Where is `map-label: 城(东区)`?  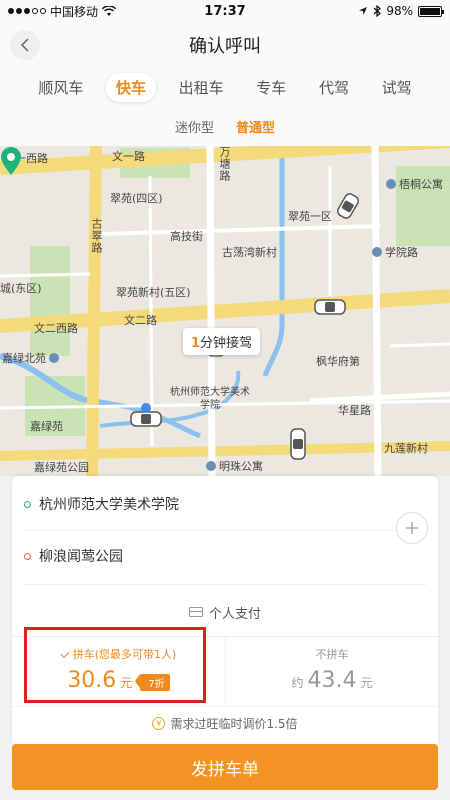 map-label: 城(东区) is located at coordinates (21, 288).